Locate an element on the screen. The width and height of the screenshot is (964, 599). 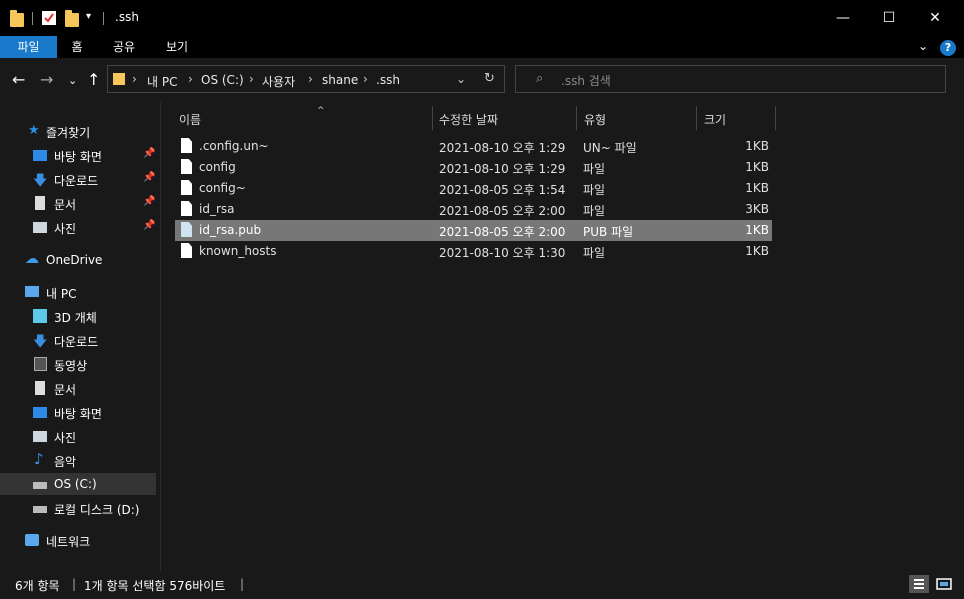
breadcrumb-user: shane is located at coordinates (340, 80).